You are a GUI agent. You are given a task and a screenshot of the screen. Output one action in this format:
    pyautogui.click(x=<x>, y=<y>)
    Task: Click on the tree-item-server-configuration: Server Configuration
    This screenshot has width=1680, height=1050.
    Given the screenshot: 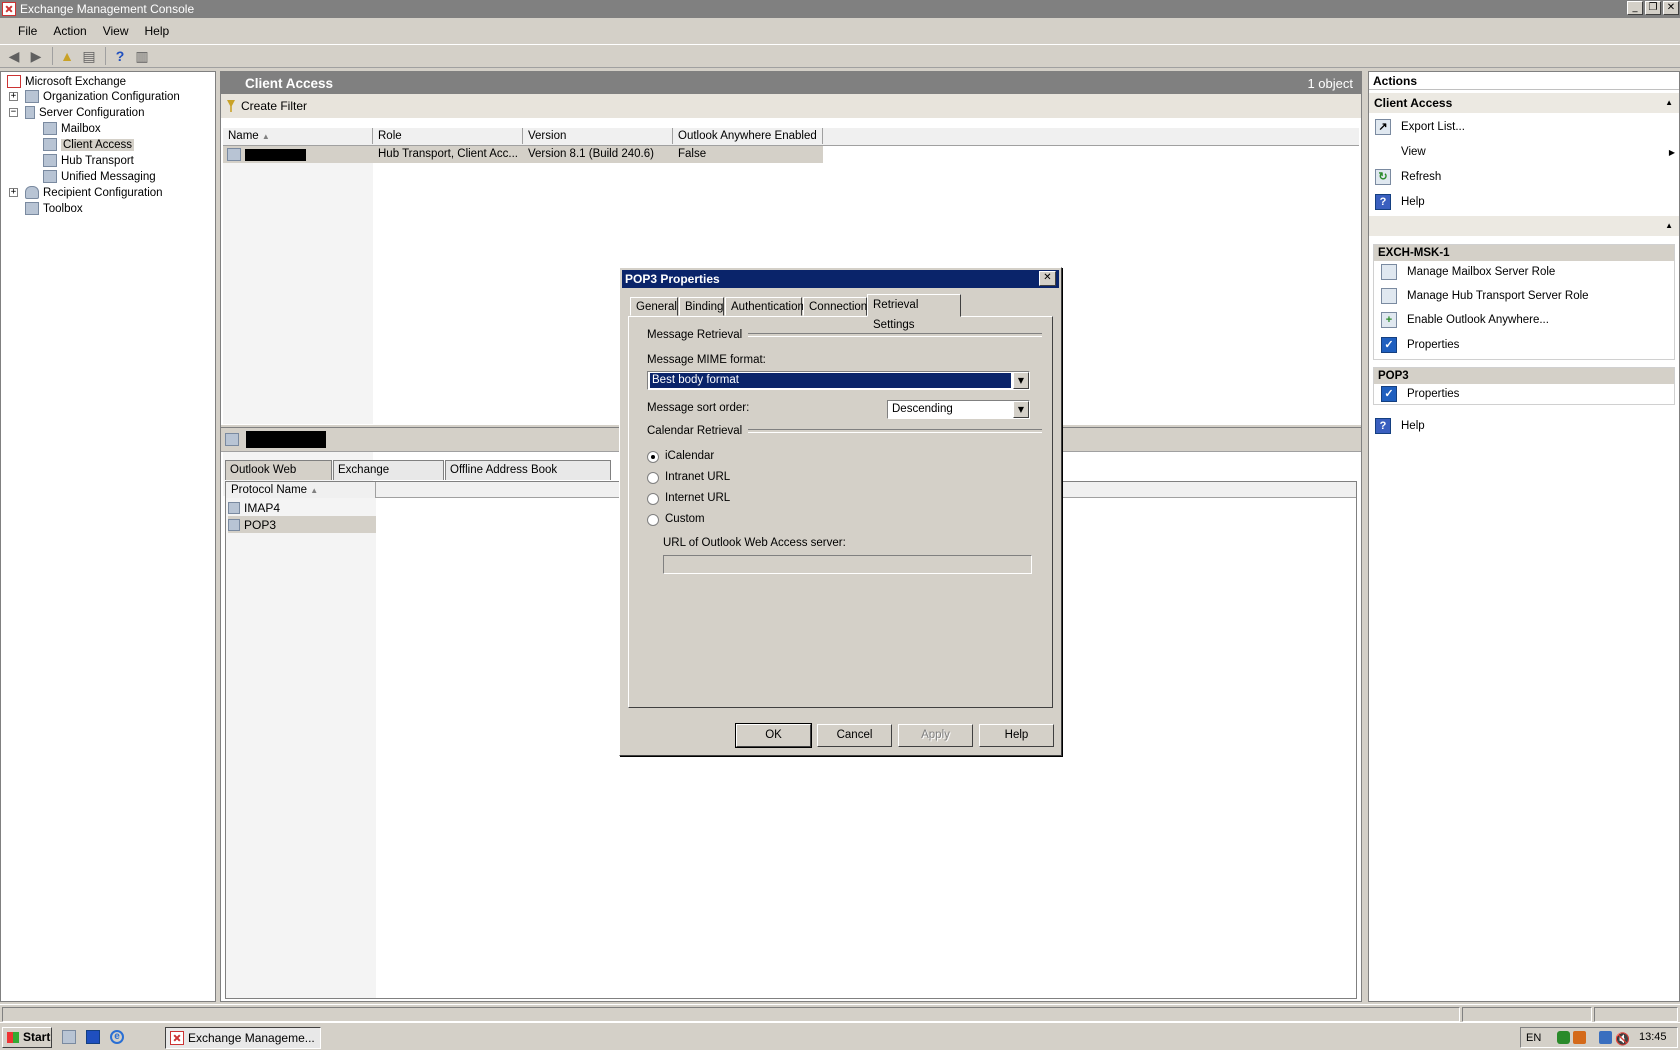 What is the action you would take?
    pyautogui.click(x=84, y=112)
    